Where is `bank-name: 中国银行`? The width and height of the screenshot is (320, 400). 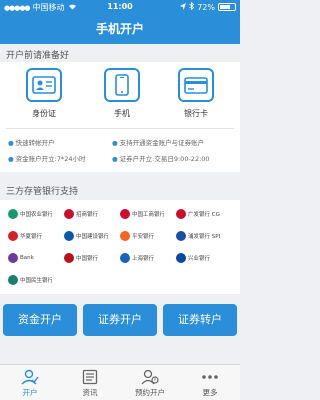
bank-name: 中国银行 is located at coordinates (87, 259).